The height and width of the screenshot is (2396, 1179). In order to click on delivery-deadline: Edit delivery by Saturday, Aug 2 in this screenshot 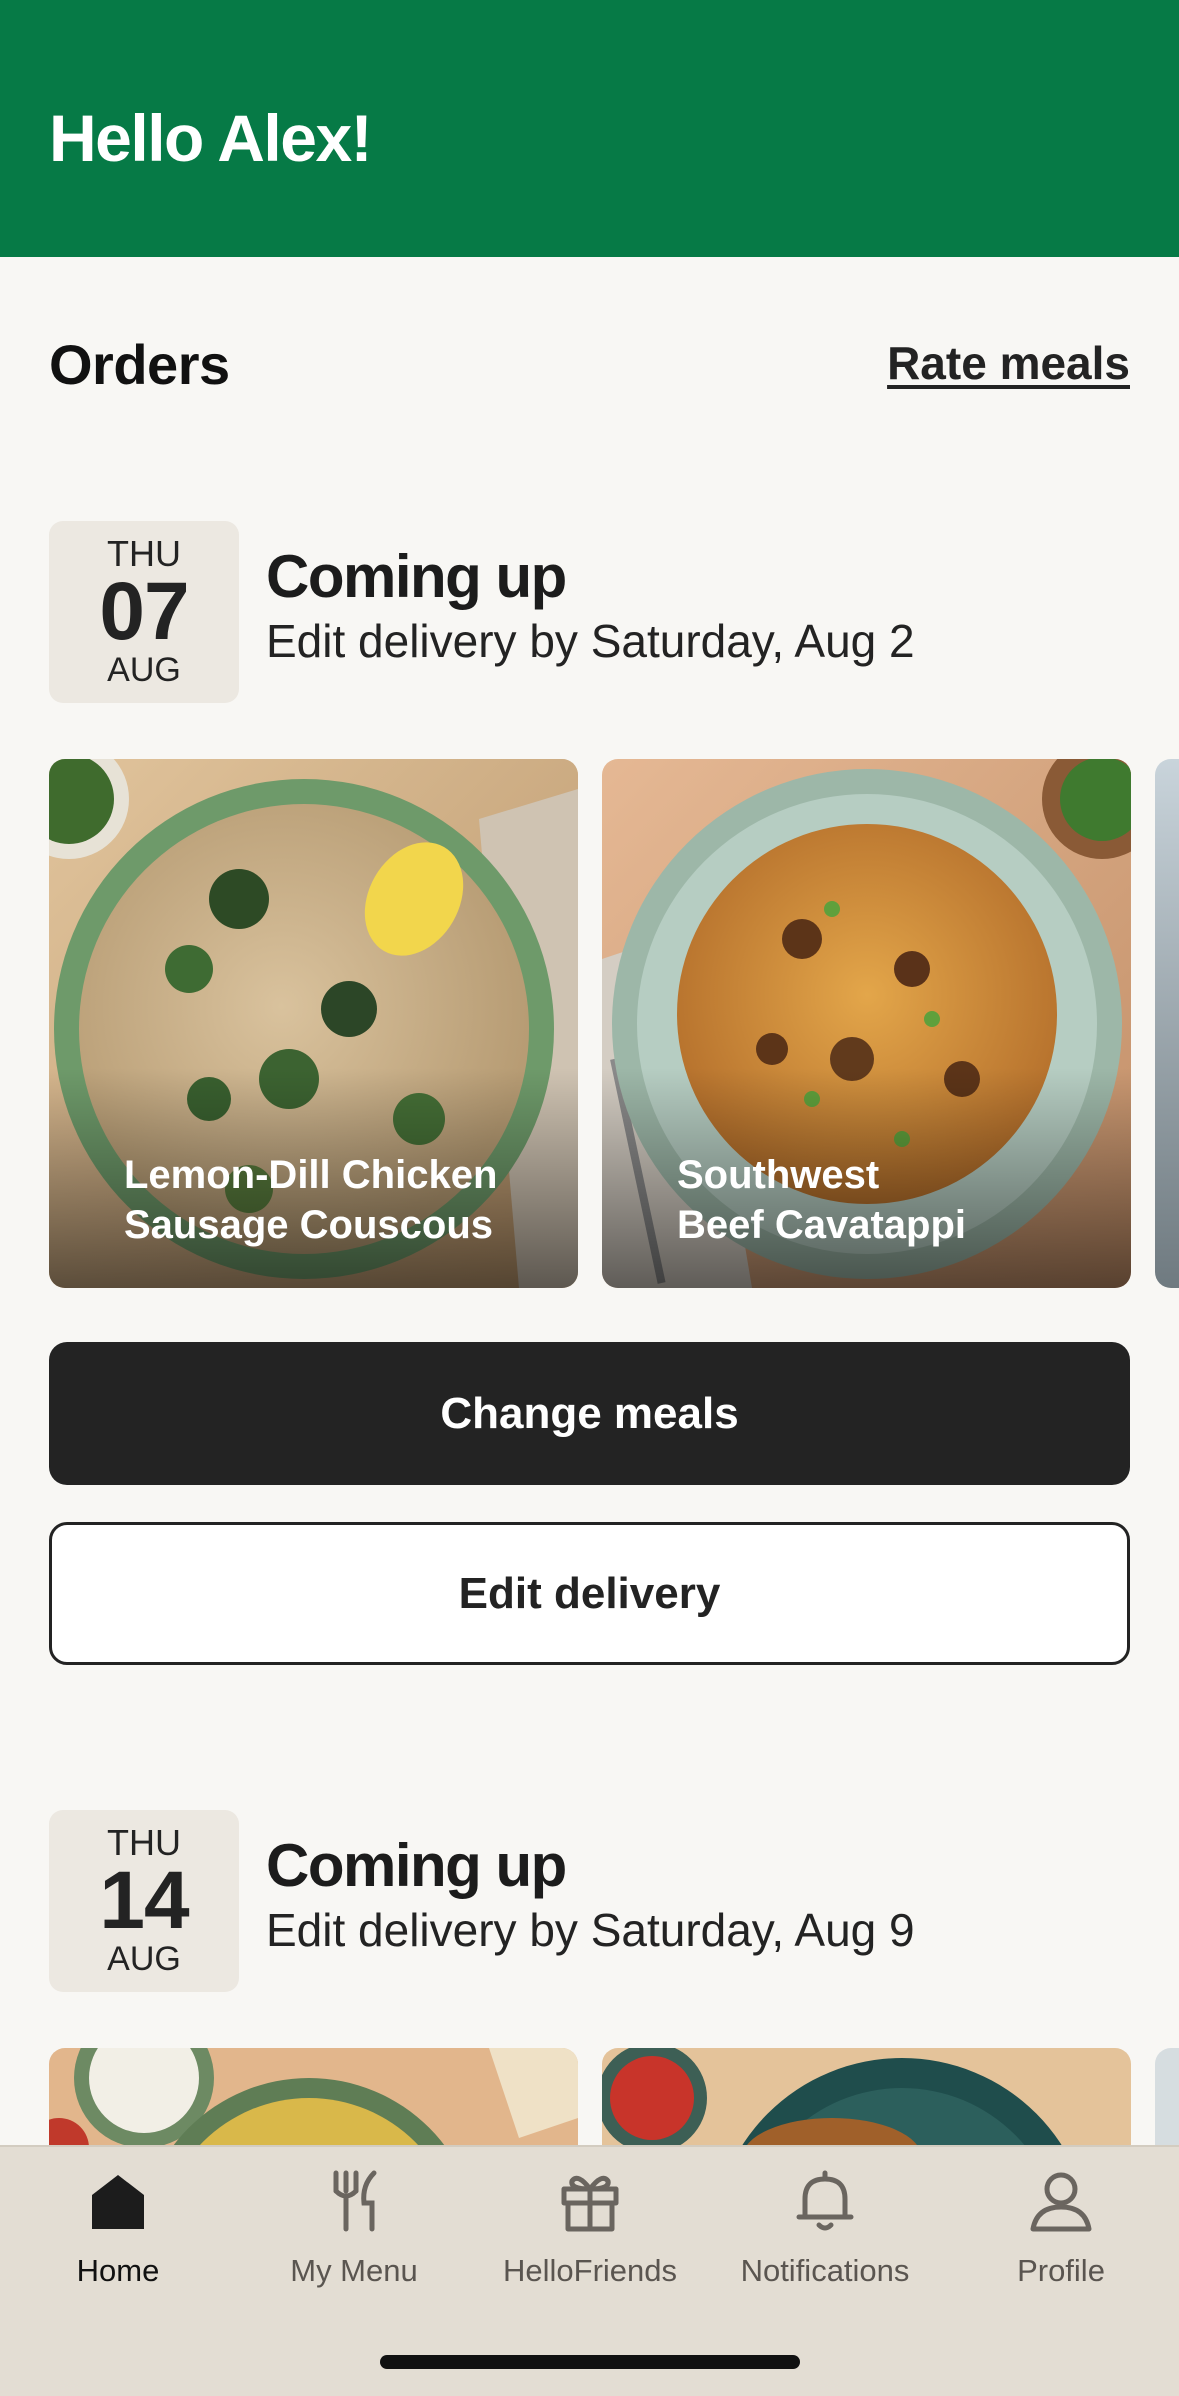, I will do `click(590, 641)`.